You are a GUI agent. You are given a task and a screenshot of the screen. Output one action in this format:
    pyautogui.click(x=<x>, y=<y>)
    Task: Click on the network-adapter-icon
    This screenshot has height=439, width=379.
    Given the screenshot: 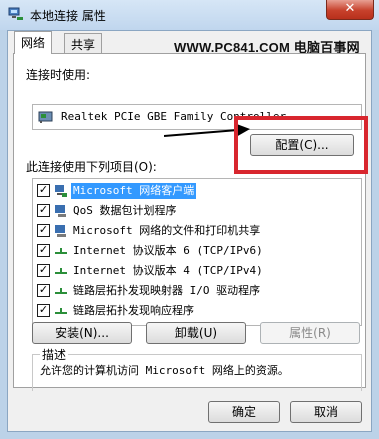 What is the action you would take?
    pyautogui.click(x=46, y=117)
    